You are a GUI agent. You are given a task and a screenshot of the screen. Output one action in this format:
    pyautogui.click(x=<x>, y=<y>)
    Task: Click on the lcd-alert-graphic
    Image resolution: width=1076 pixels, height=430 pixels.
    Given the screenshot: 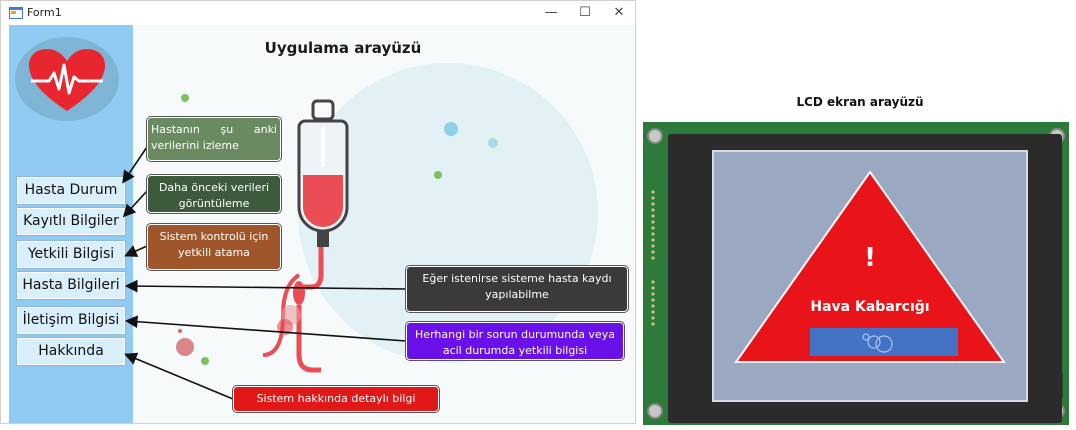 What is the action you would take?
    pyautogui.click(x=870, y=266)
    